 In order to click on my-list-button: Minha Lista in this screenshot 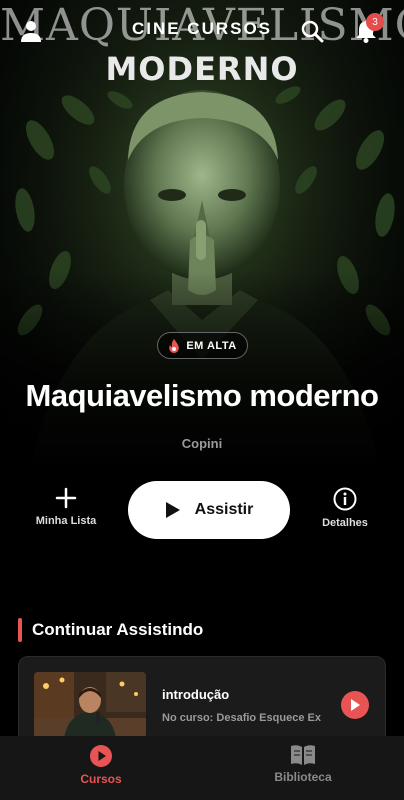, I will do `click(66, 507)`.